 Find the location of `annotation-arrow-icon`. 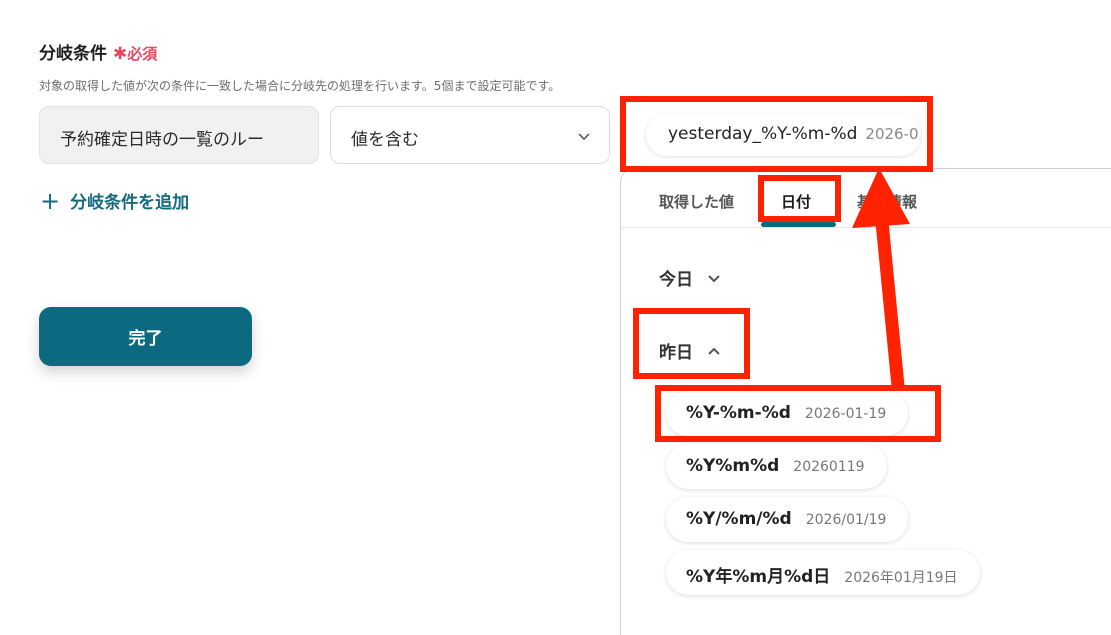

annotation-arrow-icon is located at coordinates (881, 277).